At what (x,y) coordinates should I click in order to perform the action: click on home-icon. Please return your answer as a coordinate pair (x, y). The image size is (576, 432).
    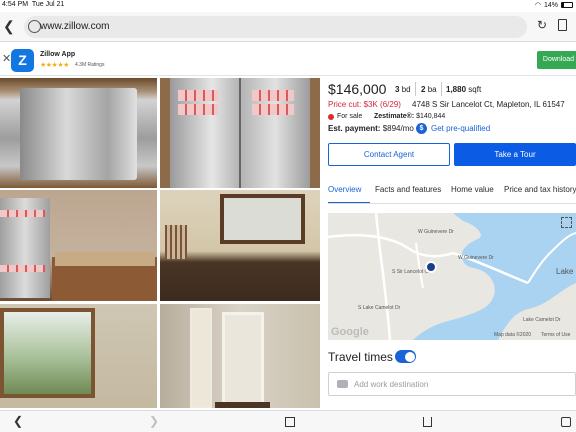
    Looking at the image, I should click on (290, 422).